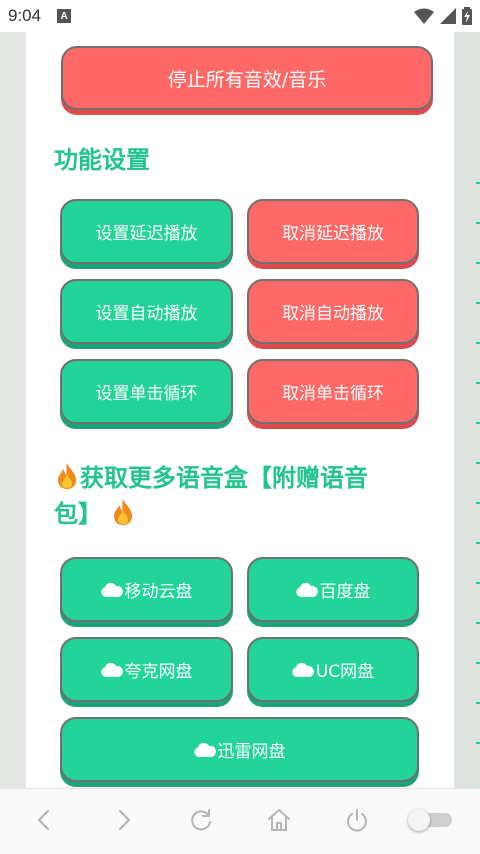  I want to click on back-icon, so click(45, 820).